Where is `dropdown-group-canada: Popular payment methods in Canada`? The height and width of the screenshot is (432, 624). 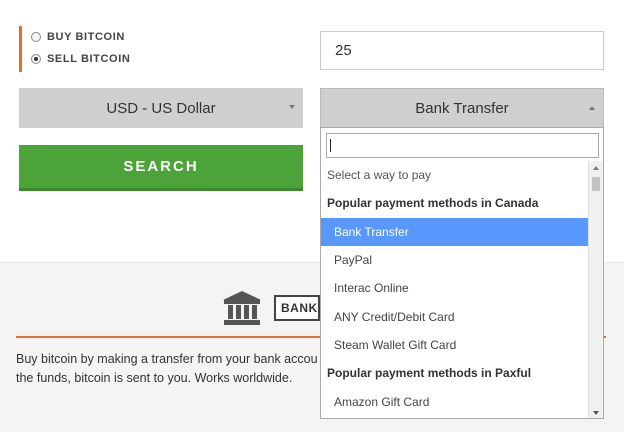
dropdown-group-canada: Popular payment methods in Canada is located at coordinates (433, 203).